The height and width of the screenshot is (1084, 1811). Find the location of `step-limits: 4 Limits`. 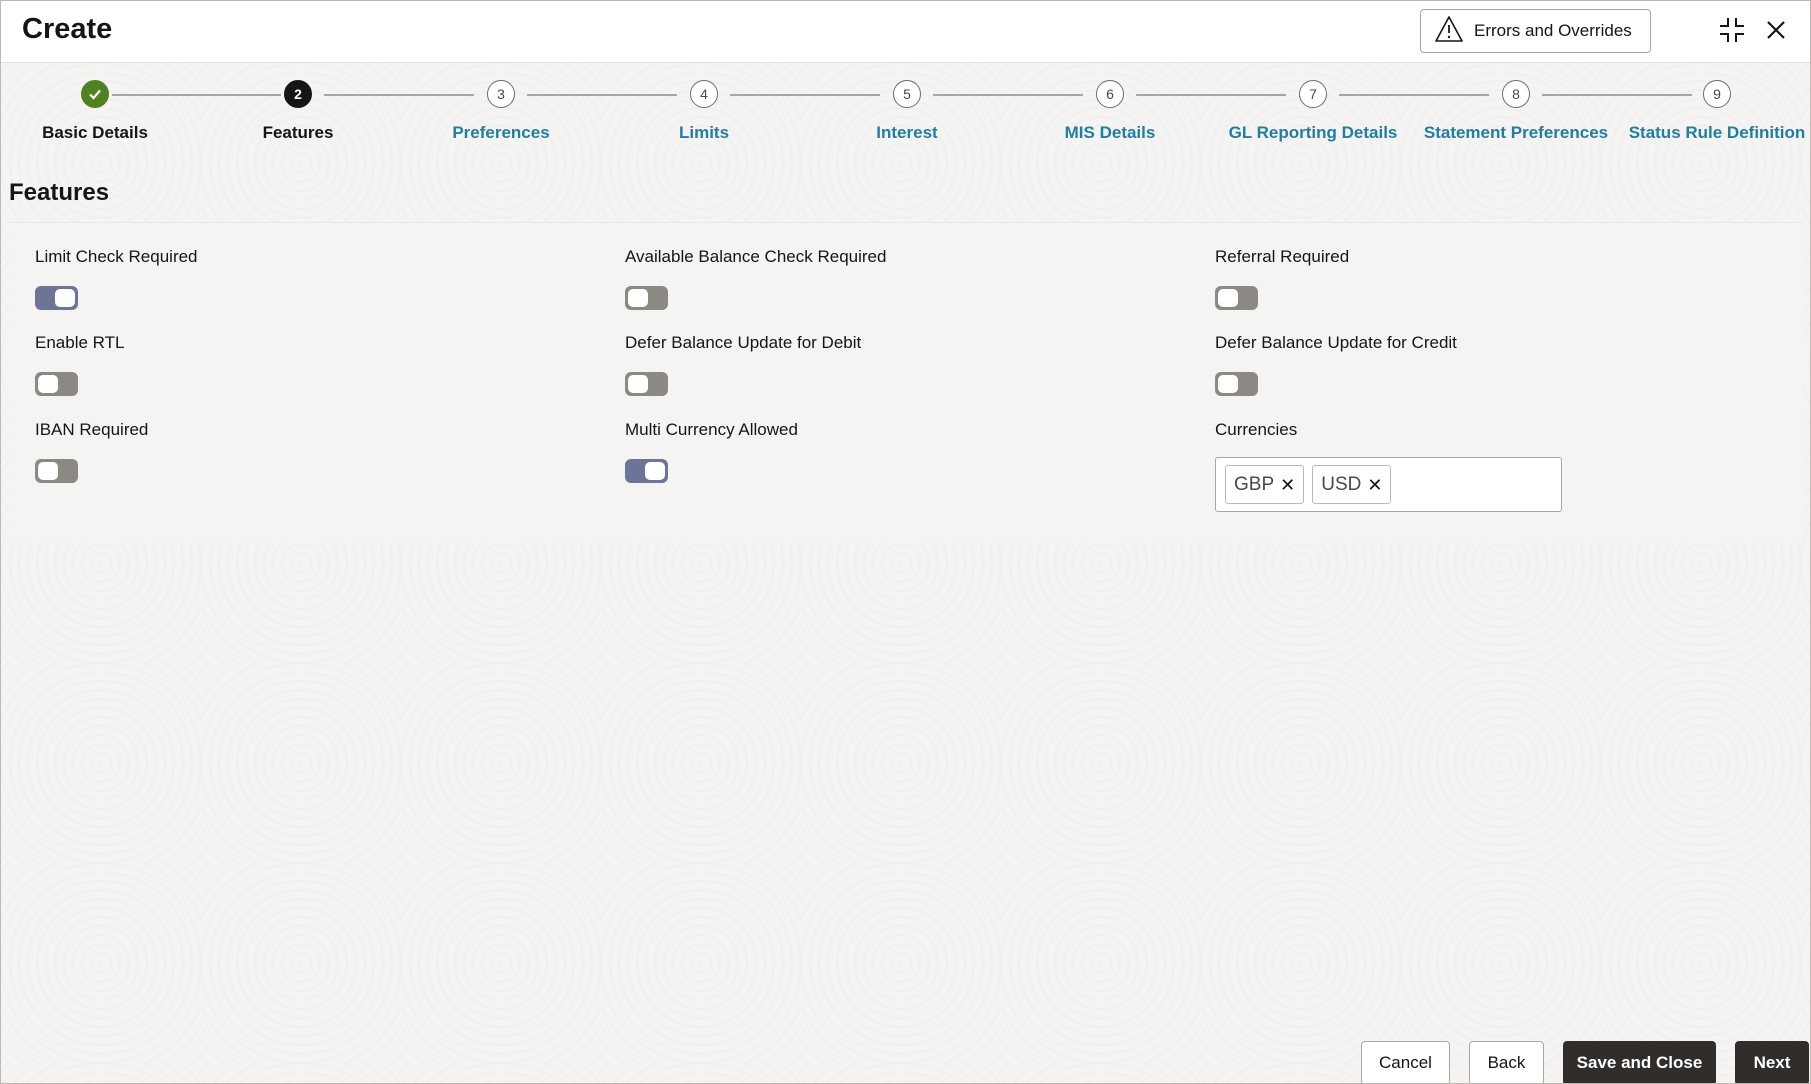

step-limits: 4 Limits is located at coordinates (704, 111).